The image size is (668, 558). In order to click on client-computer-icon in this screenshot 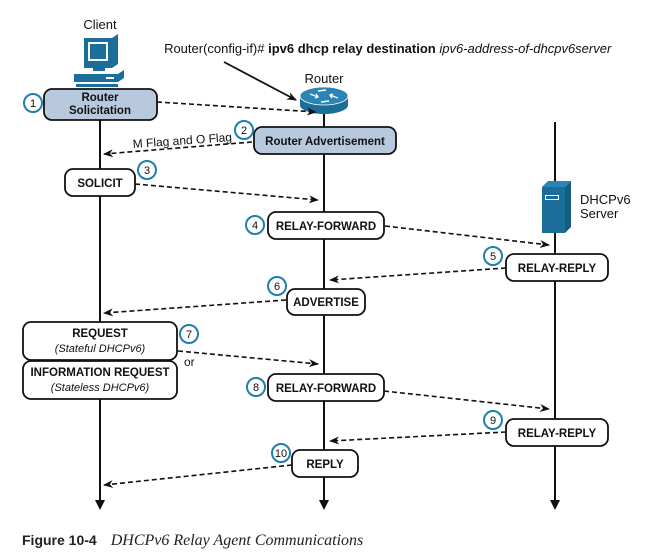, I will do `click(99, 60)`.